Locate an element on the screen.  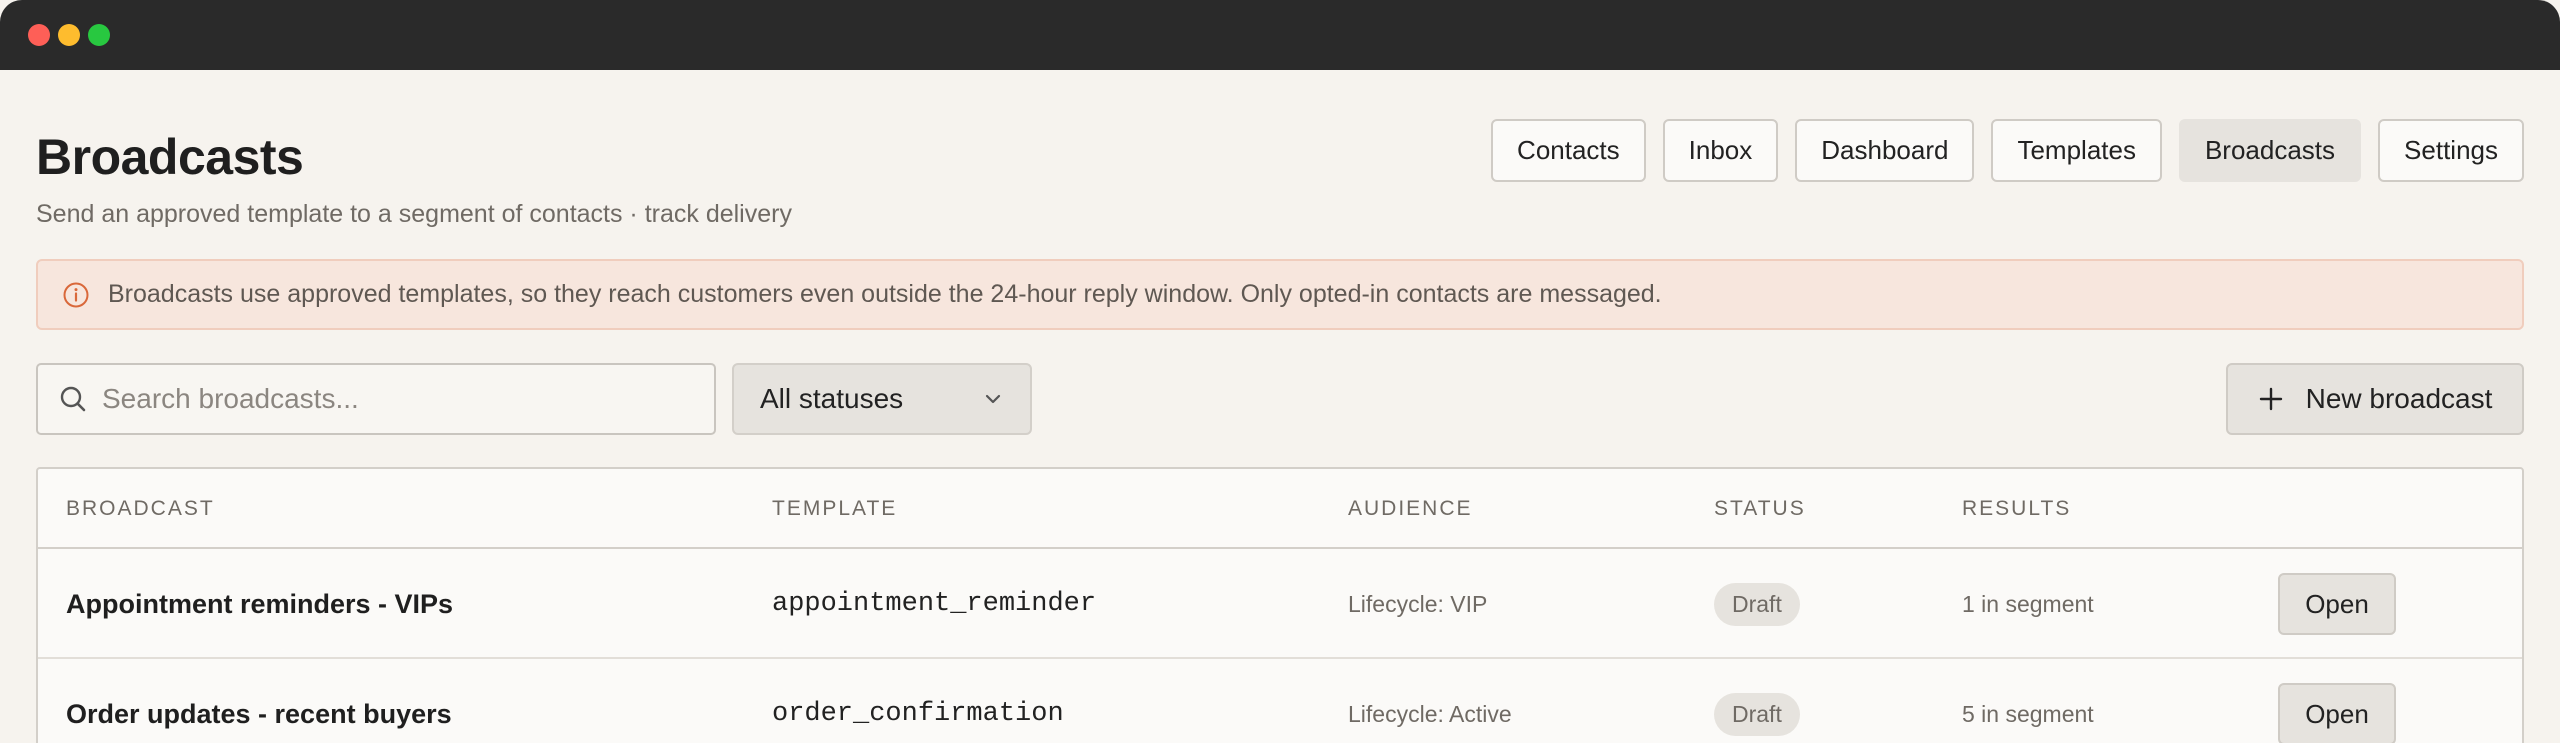
column-header-results: RESULTS is located at coordinates (2016, 509).